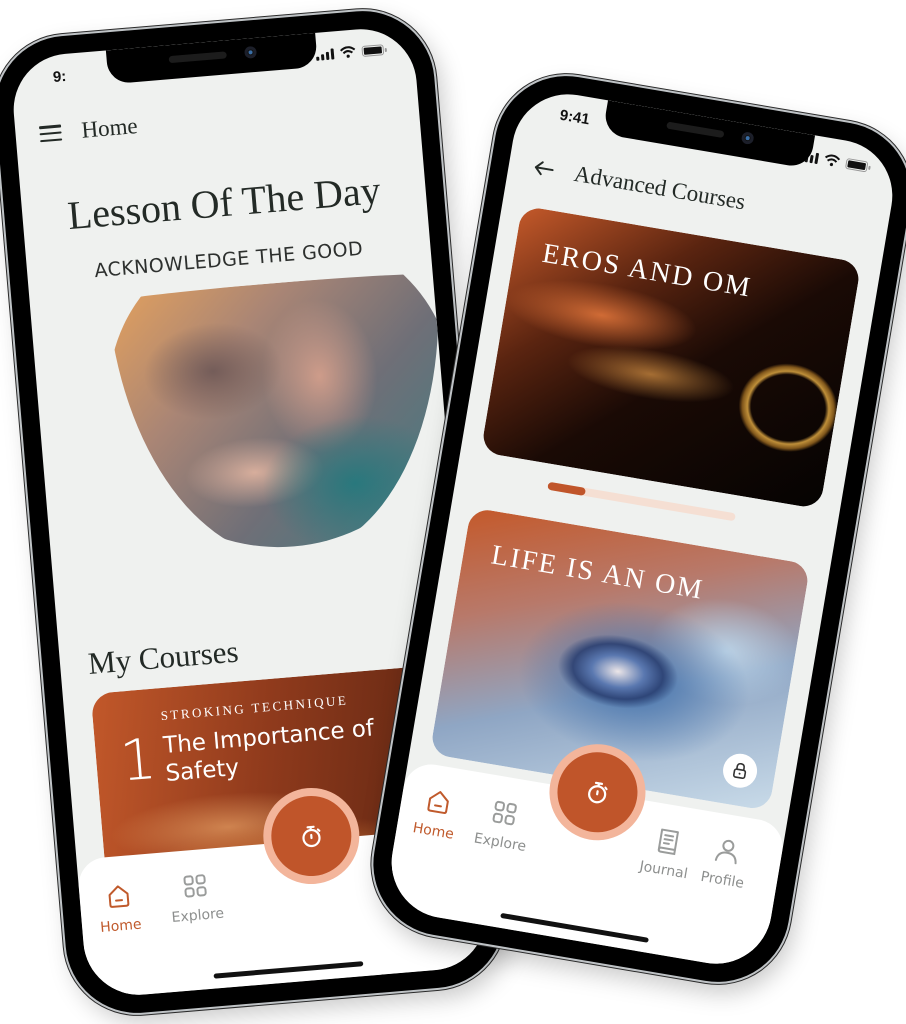 The image size is (906, 1024). Describe the element at coordinates (224, 203) in the screenshot. I see `lesson-heading: Lesson Of The Day` at that location.